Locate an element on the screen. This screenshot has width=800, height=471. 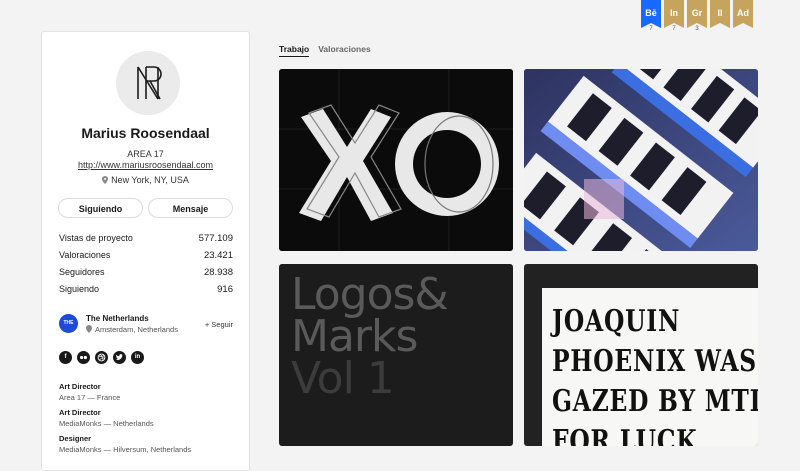
experience-item: Art Director MediaMonks — Netherlands is located at coordinates (149, 421).